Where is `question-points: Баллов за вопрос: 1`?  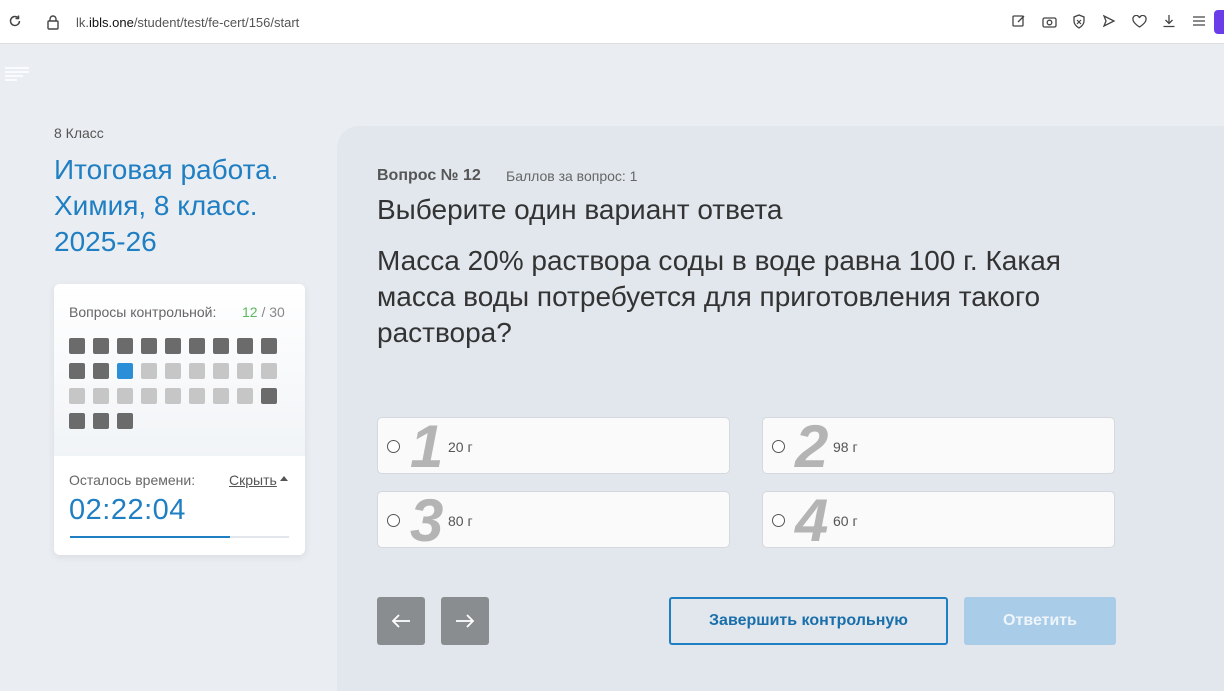 question-points: Баллов за вопрос: 1 is located at coordinates (572, 176).